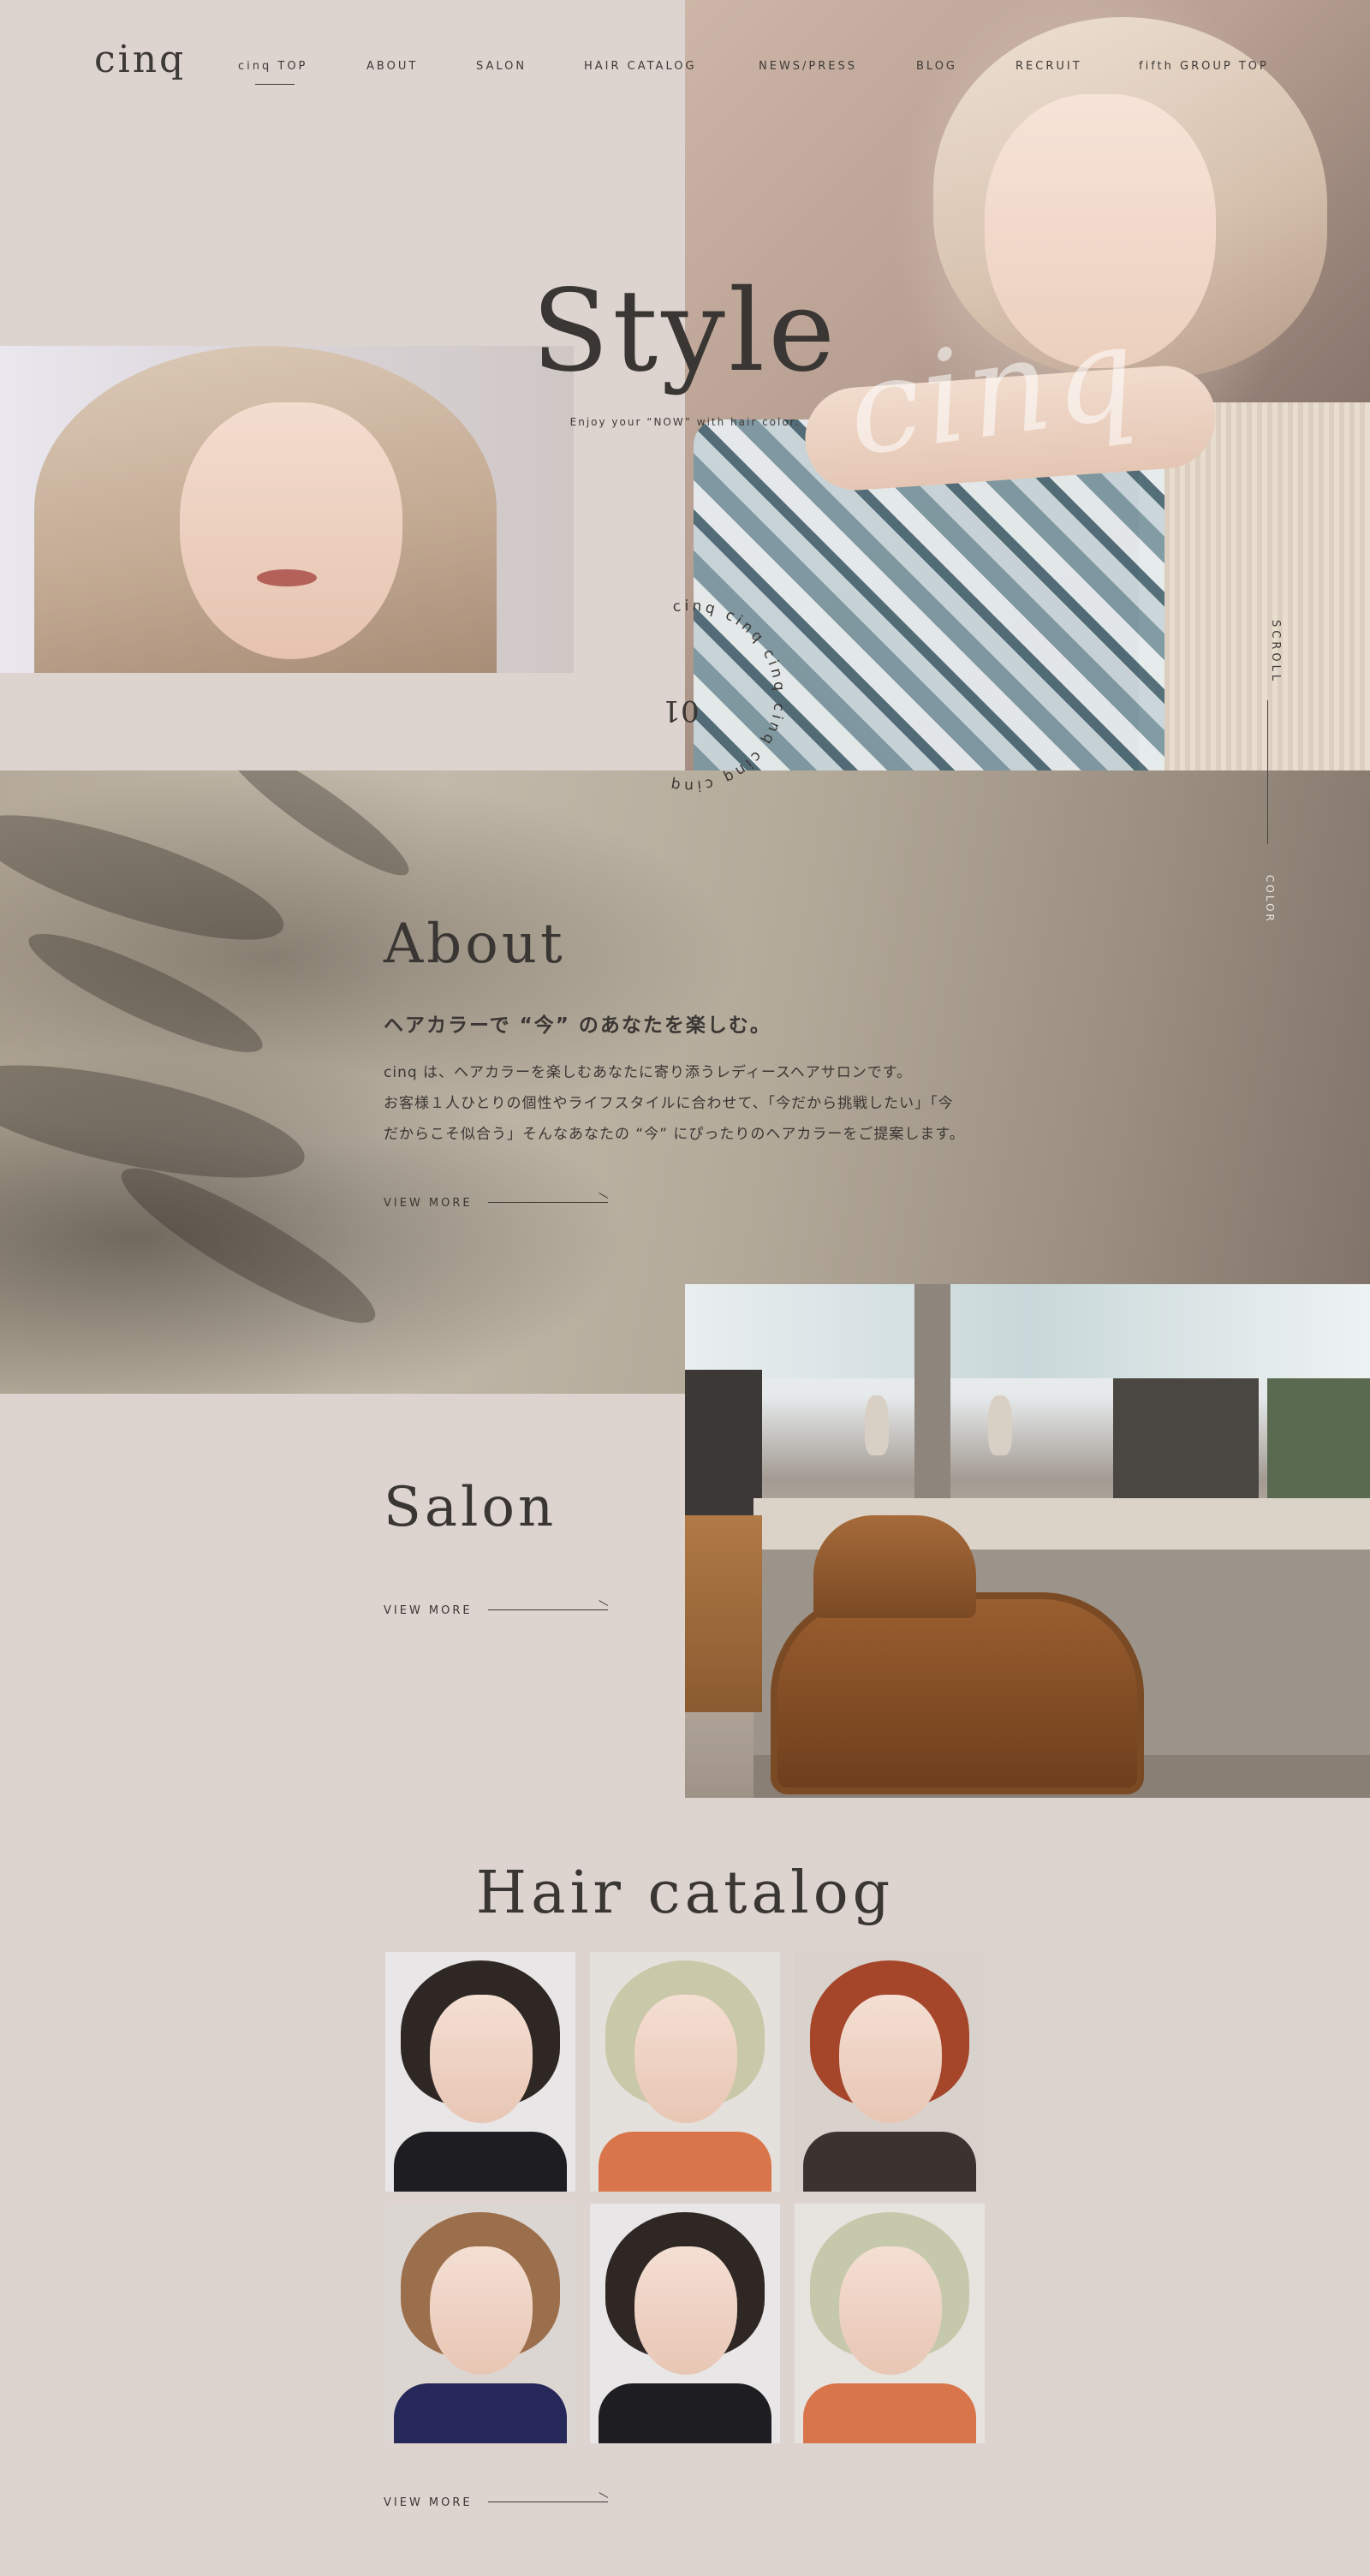 The image size is (1370, 2576). I want to click on nav-news-press: NEWS/PRESS, so click(808, 66).